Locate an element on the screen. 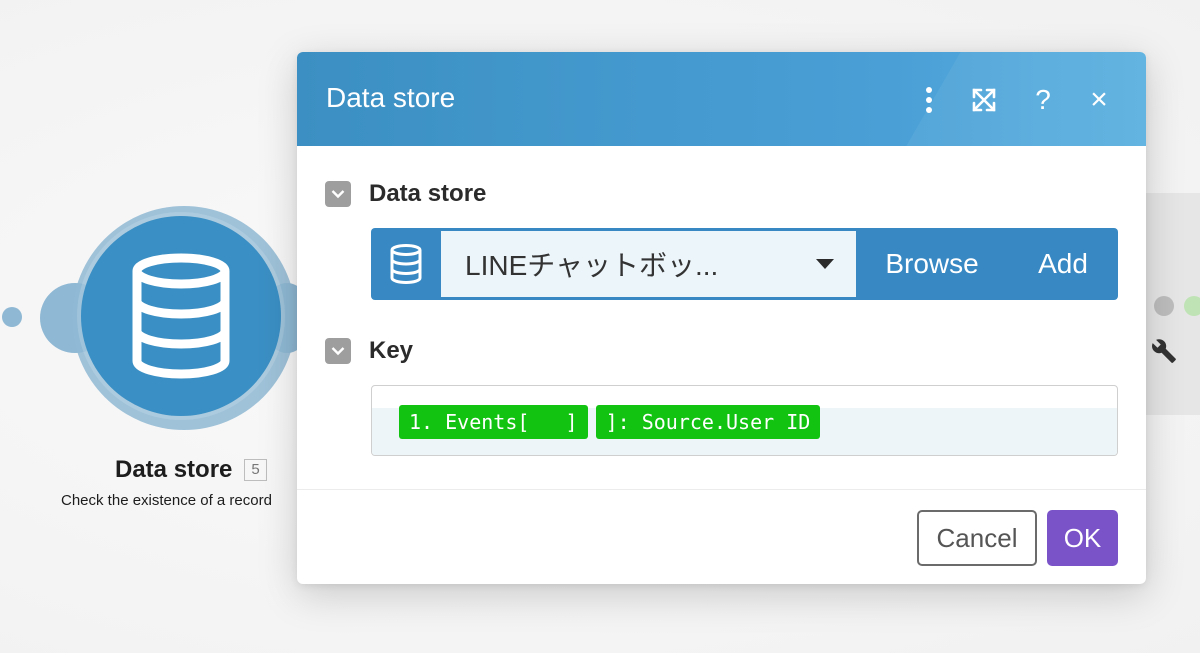  data-store-collapse-button is located at coordinates (338, 194).